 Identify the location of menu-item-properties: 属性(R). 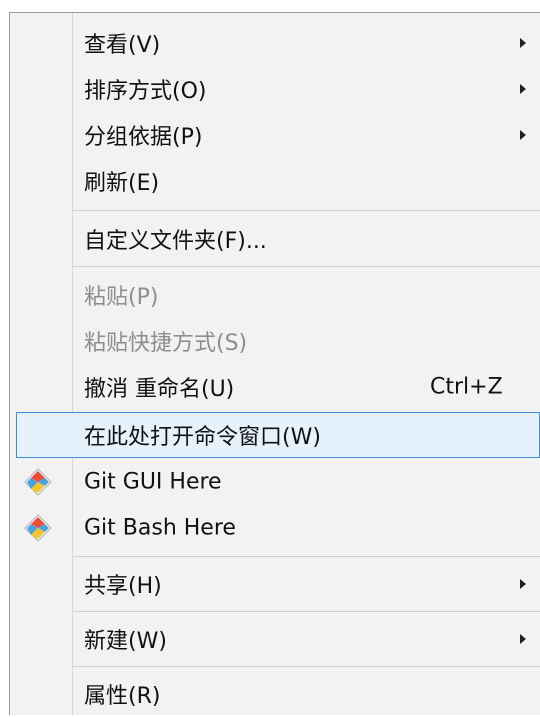
(275, 694).